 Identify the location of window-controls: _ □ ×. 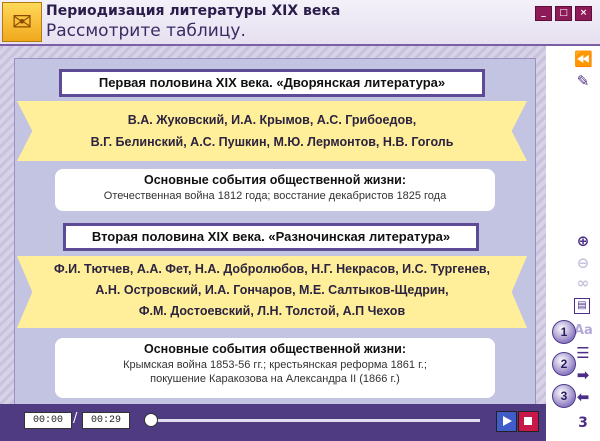
(563, 13).